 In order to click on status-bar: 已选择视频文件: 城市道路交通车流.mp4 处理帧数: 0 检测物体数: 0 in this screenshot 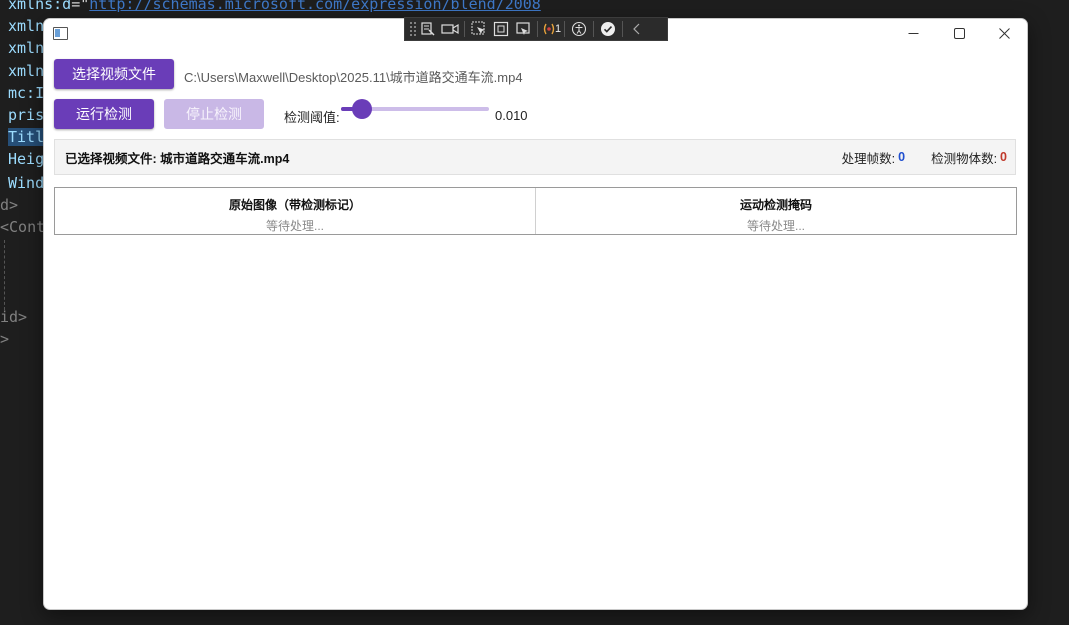, I will do `click(535, 157)`.